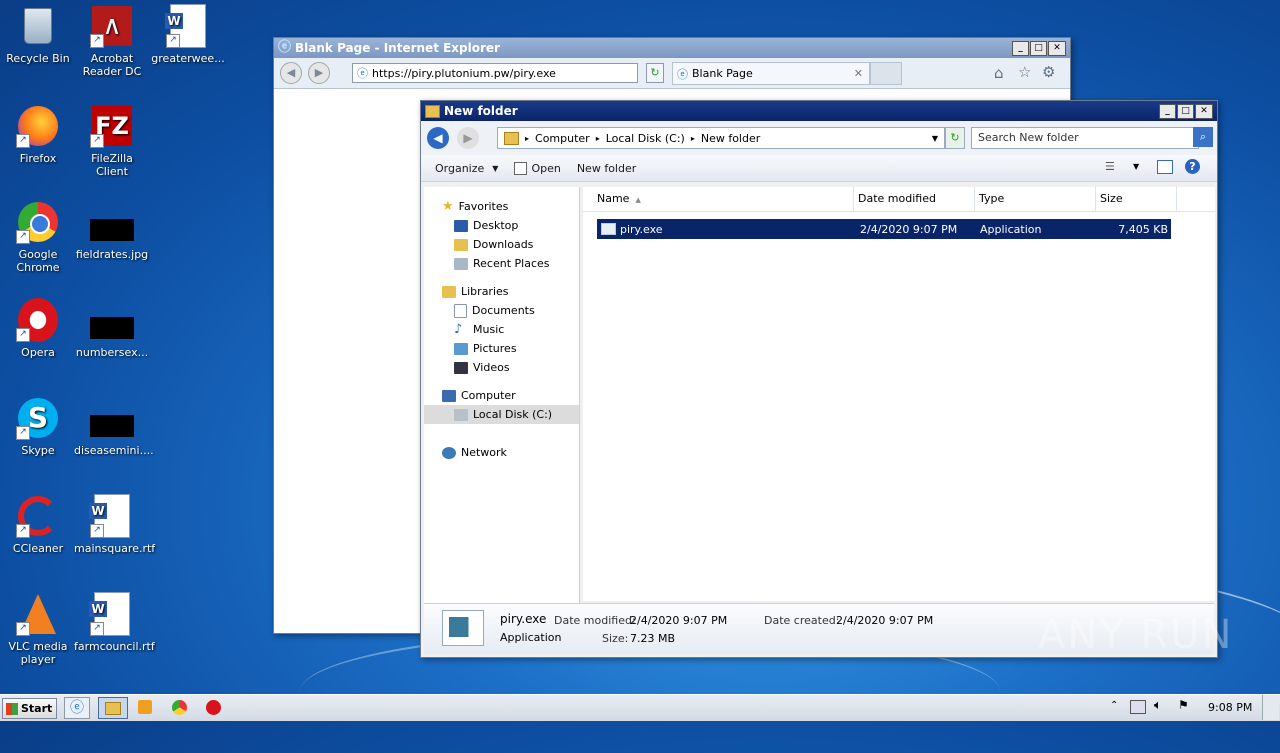 This screenshot has height=753, width=1280. I want to click on open-icon, so click(521, 168).